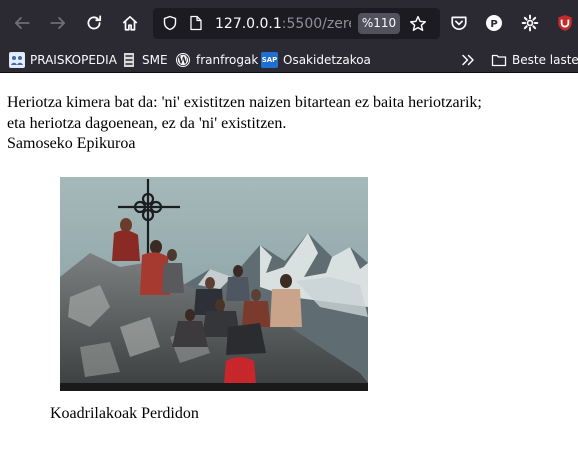 The height and width of the screenshot is (467, 578). I want to click on p-avatar-icon: P, so click(494, 23).